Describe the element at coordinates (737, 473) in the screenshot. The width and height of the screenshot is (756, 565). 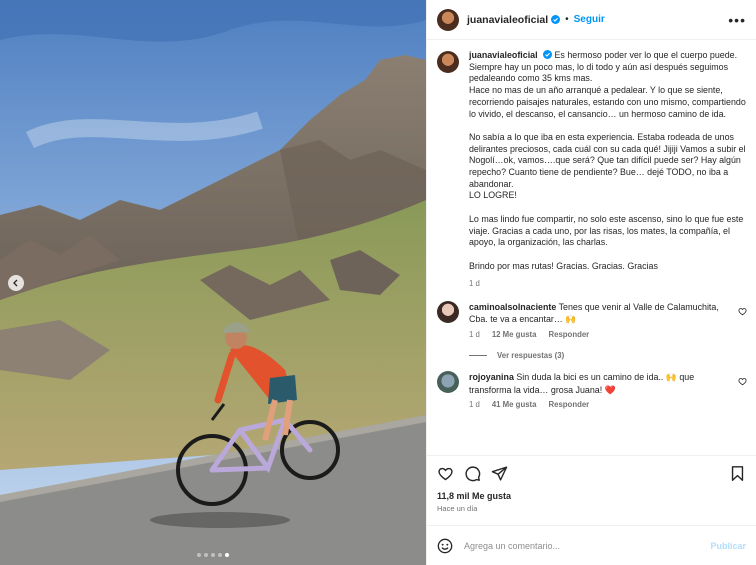
I see `bookmark-icon` at that location.